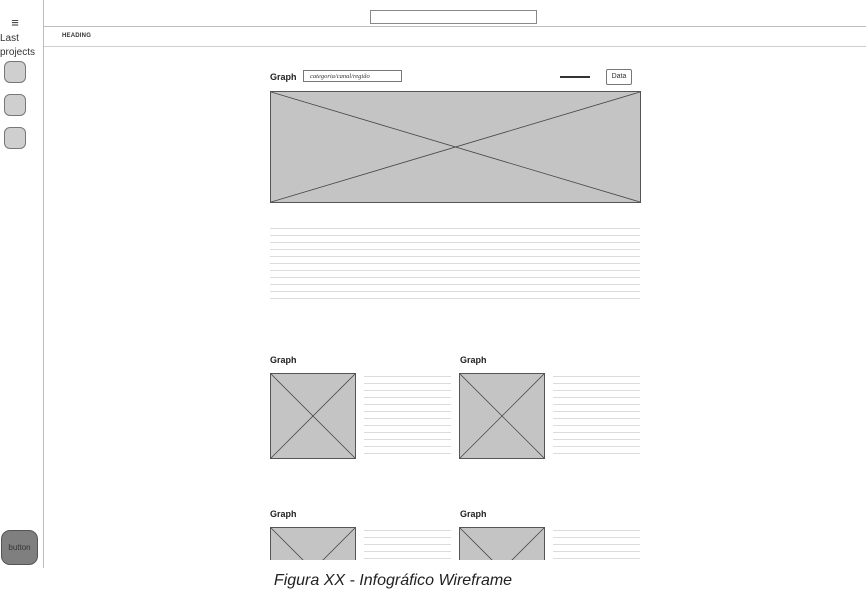 This screenshot has width=866, height=601. What do you see at coordinates (283, 77) in the screenshot?
I see `main-graph-title: Graph` at bounding box center [283, 77].